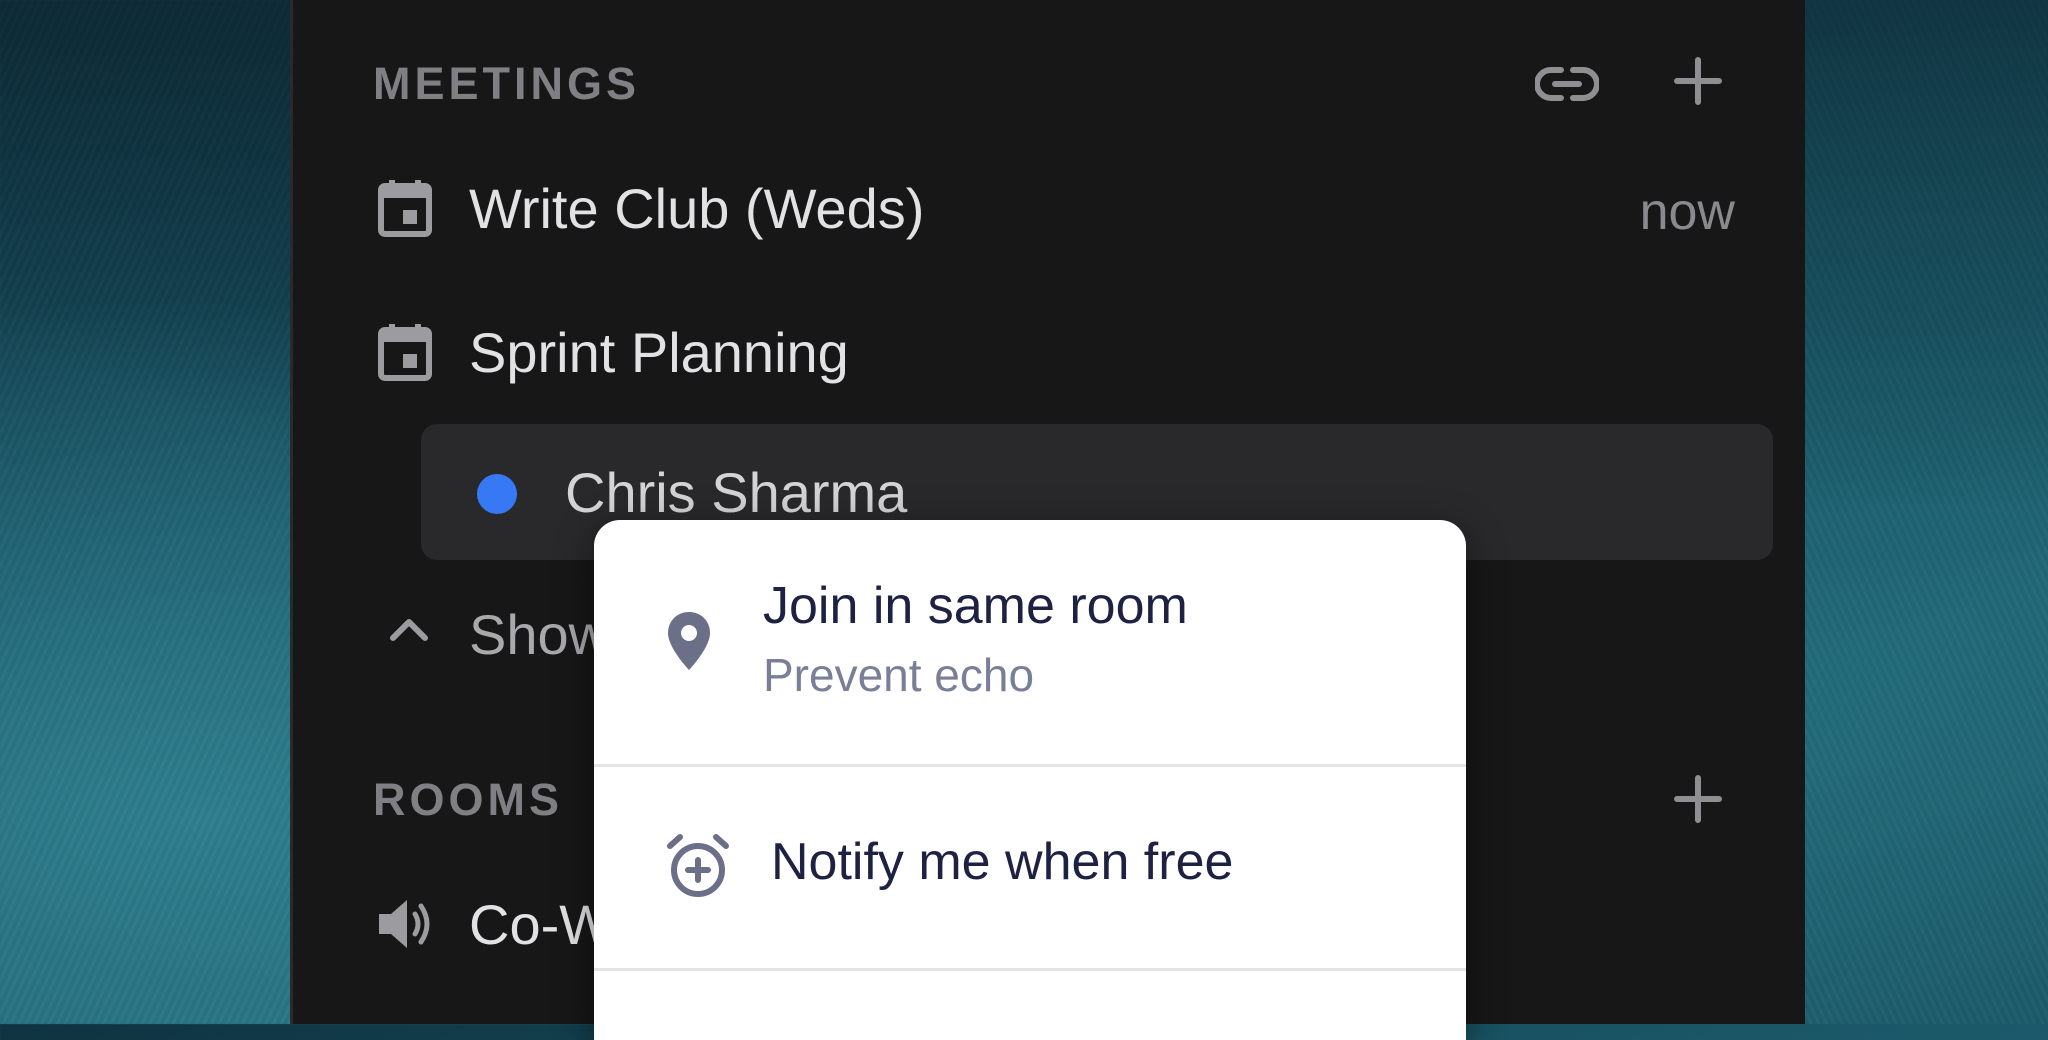 Image resolution: width=2048 pixels, height=1040 pixels. Describe the element at coordinates (1698, 801) in the screenshot. I see `add-room-plus-icon` at that location.